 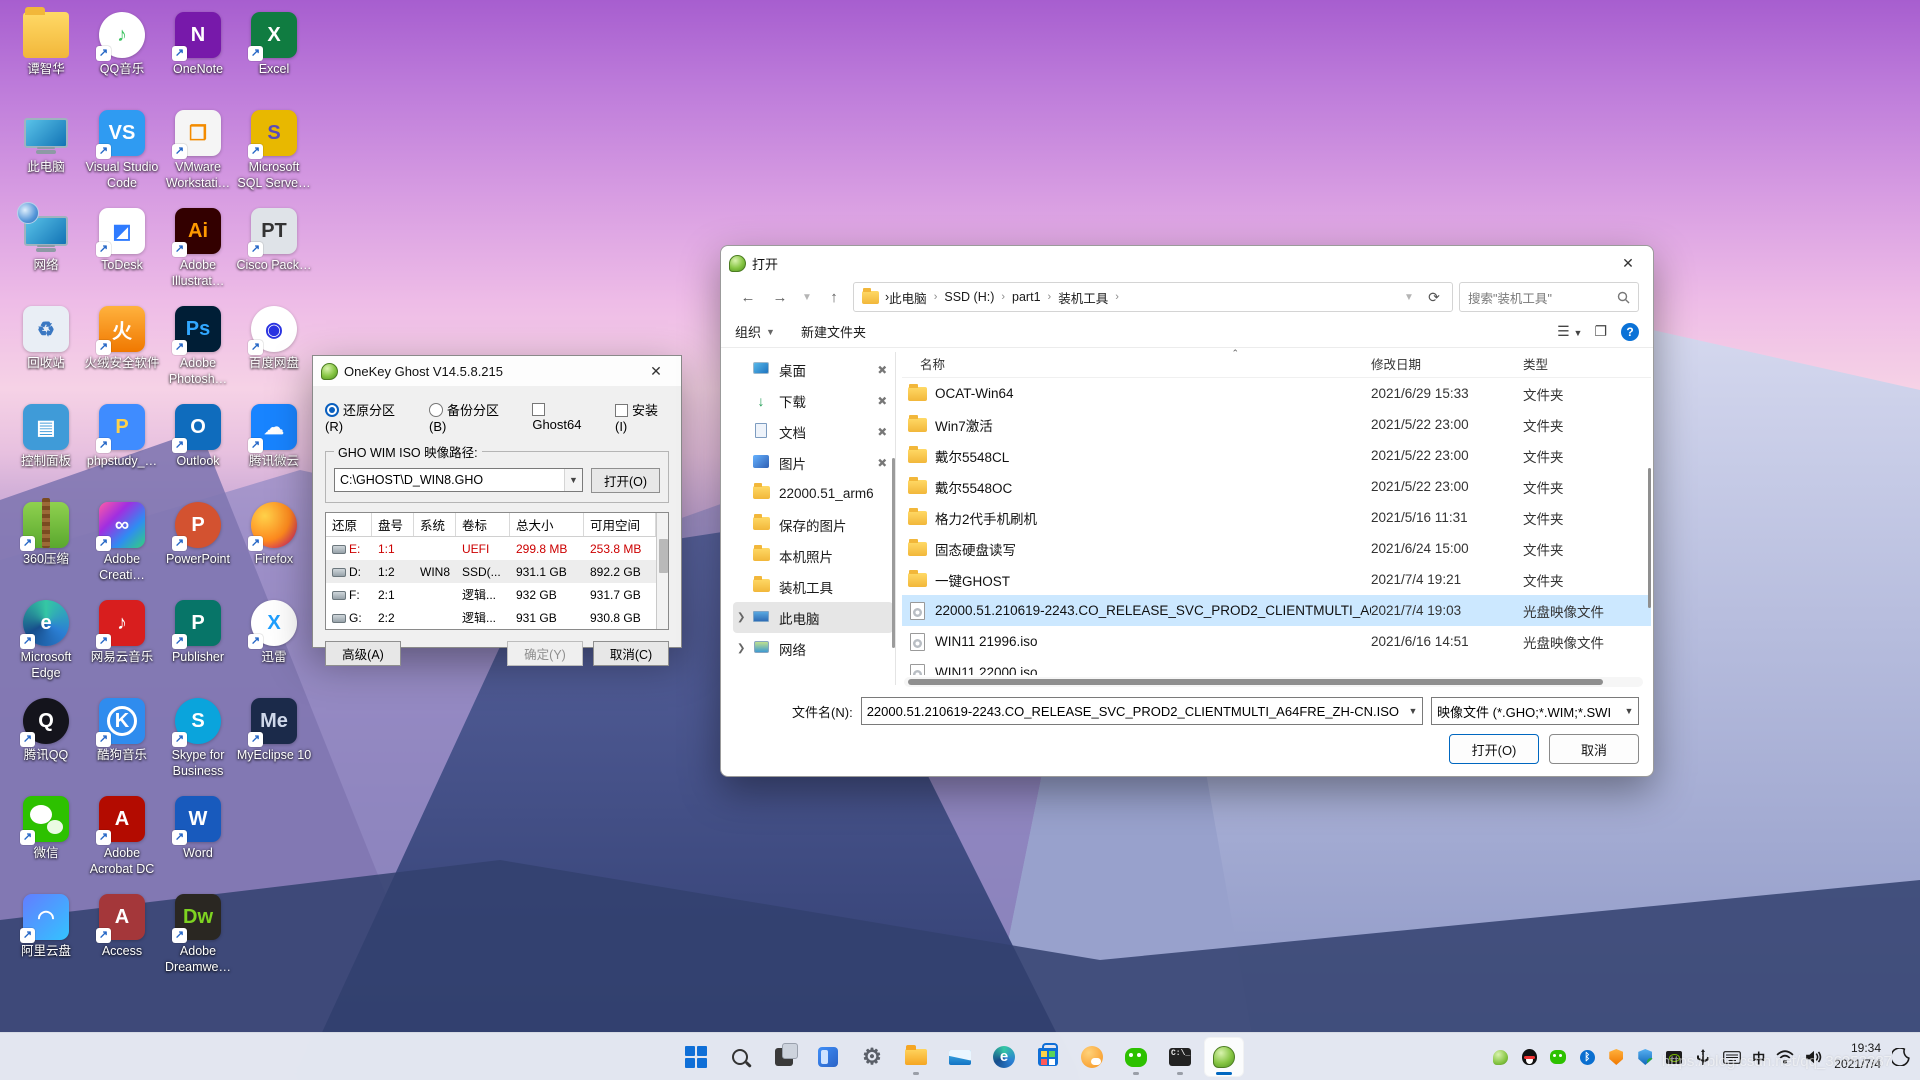 I want to click on advanced-button: 高级(A), so click(x=363, y=653).